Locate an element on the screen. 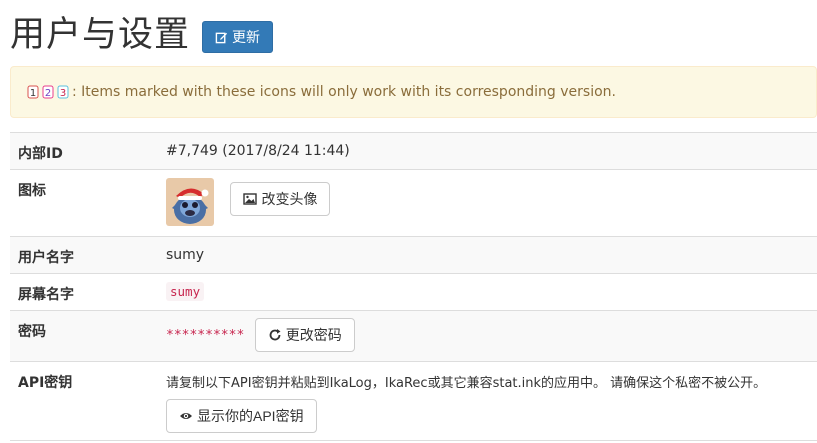 The image size is (817, 443). row-password: 密码 ********** 更改密码 is located at coordinates (413, 336).